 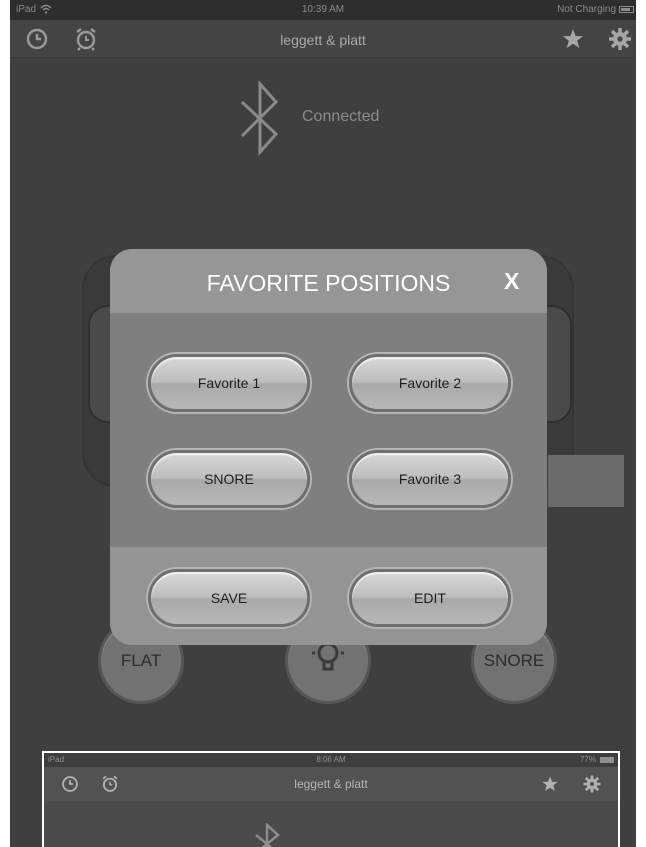 What do you see at coordinates (430, 383) in the screenshot?
I see `favorite-2-button: Favorite 2` at bounding box center [430, 383].